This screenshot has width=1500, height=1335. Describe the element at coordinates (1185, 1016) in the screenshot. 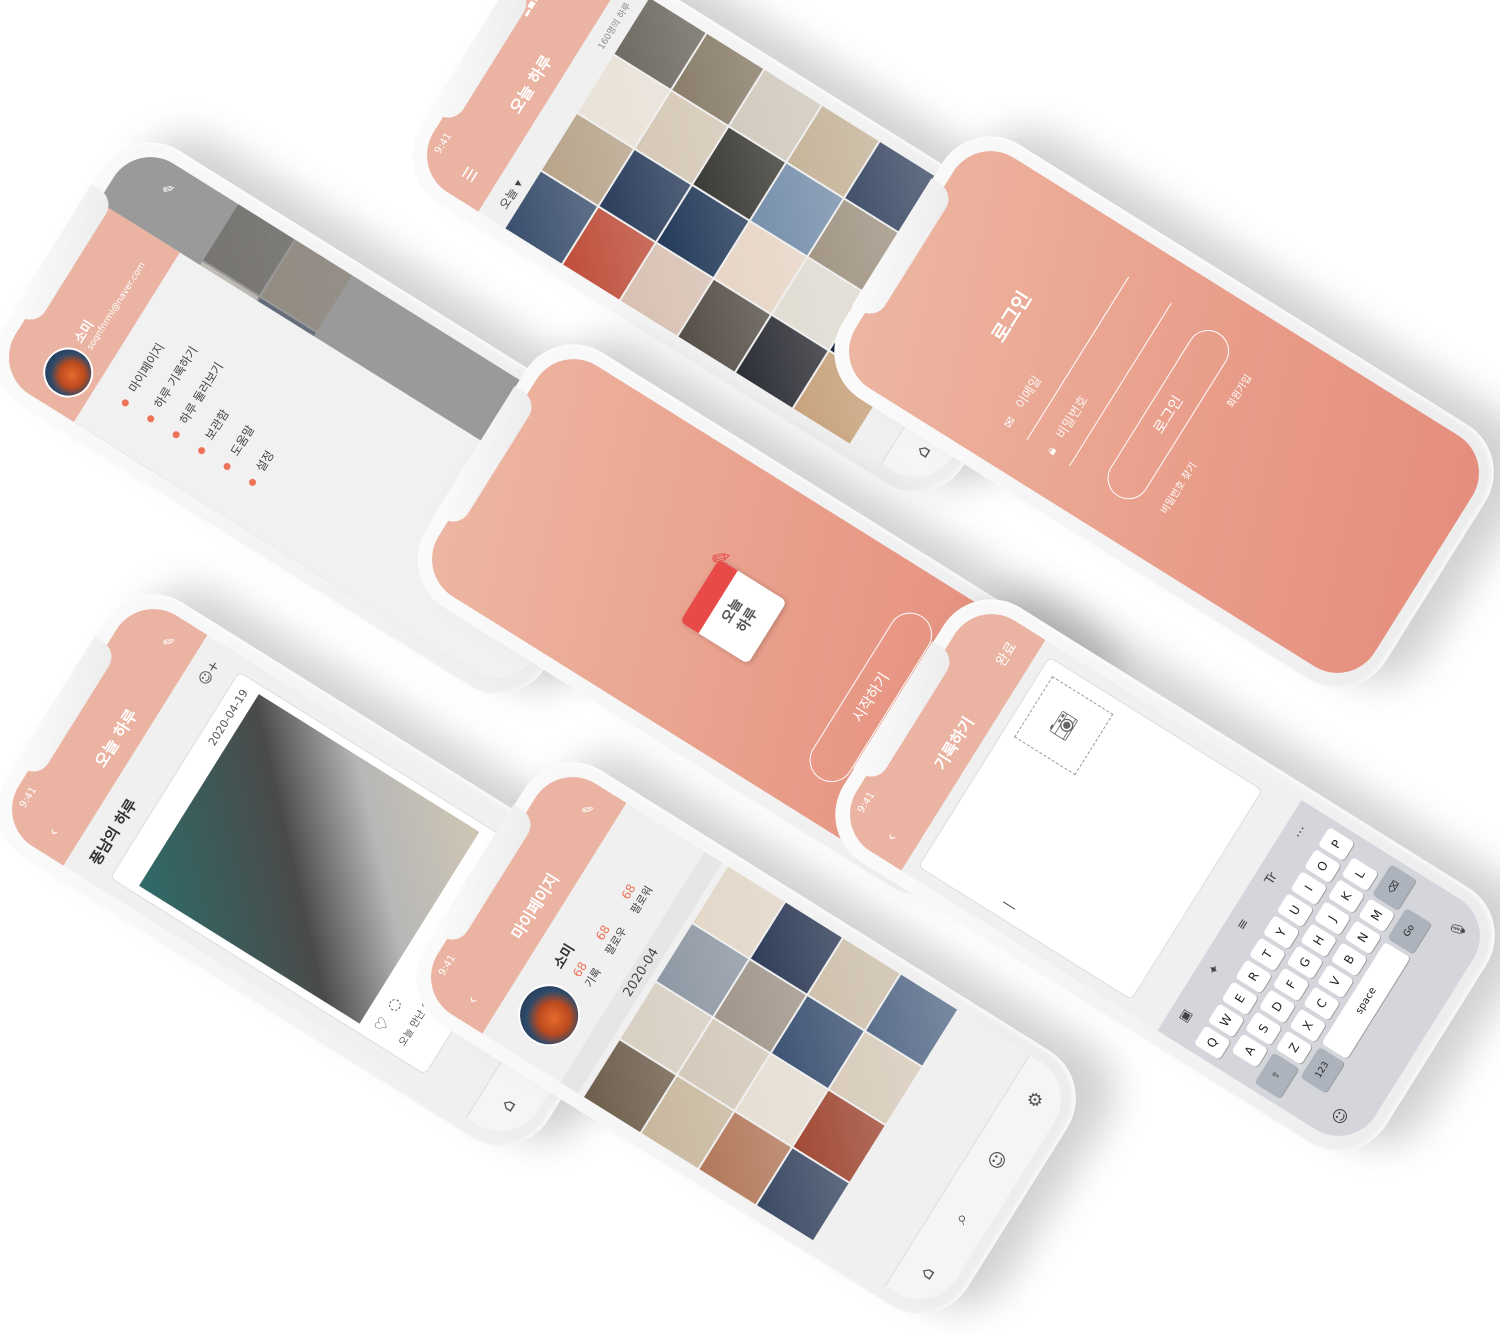

I see `gallery-icon: ▣` at that location.